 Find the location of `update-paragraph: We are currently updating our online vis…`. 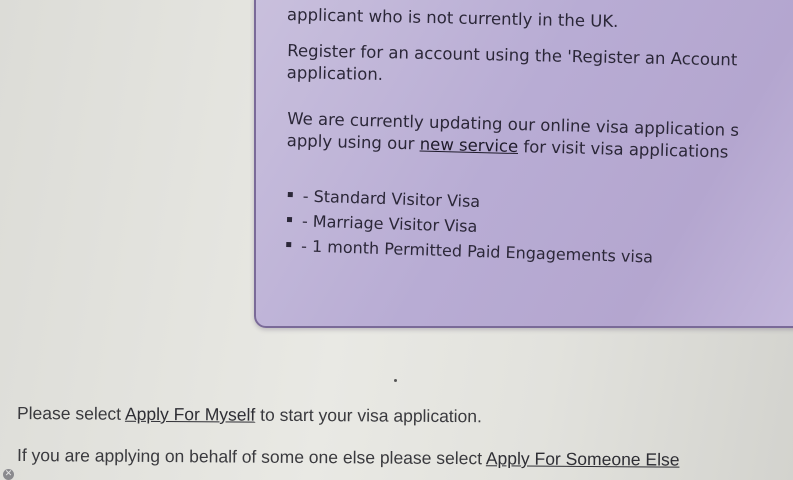

update-paragraph: We are currently updating our online vis… is located at coordinates (512, 136).